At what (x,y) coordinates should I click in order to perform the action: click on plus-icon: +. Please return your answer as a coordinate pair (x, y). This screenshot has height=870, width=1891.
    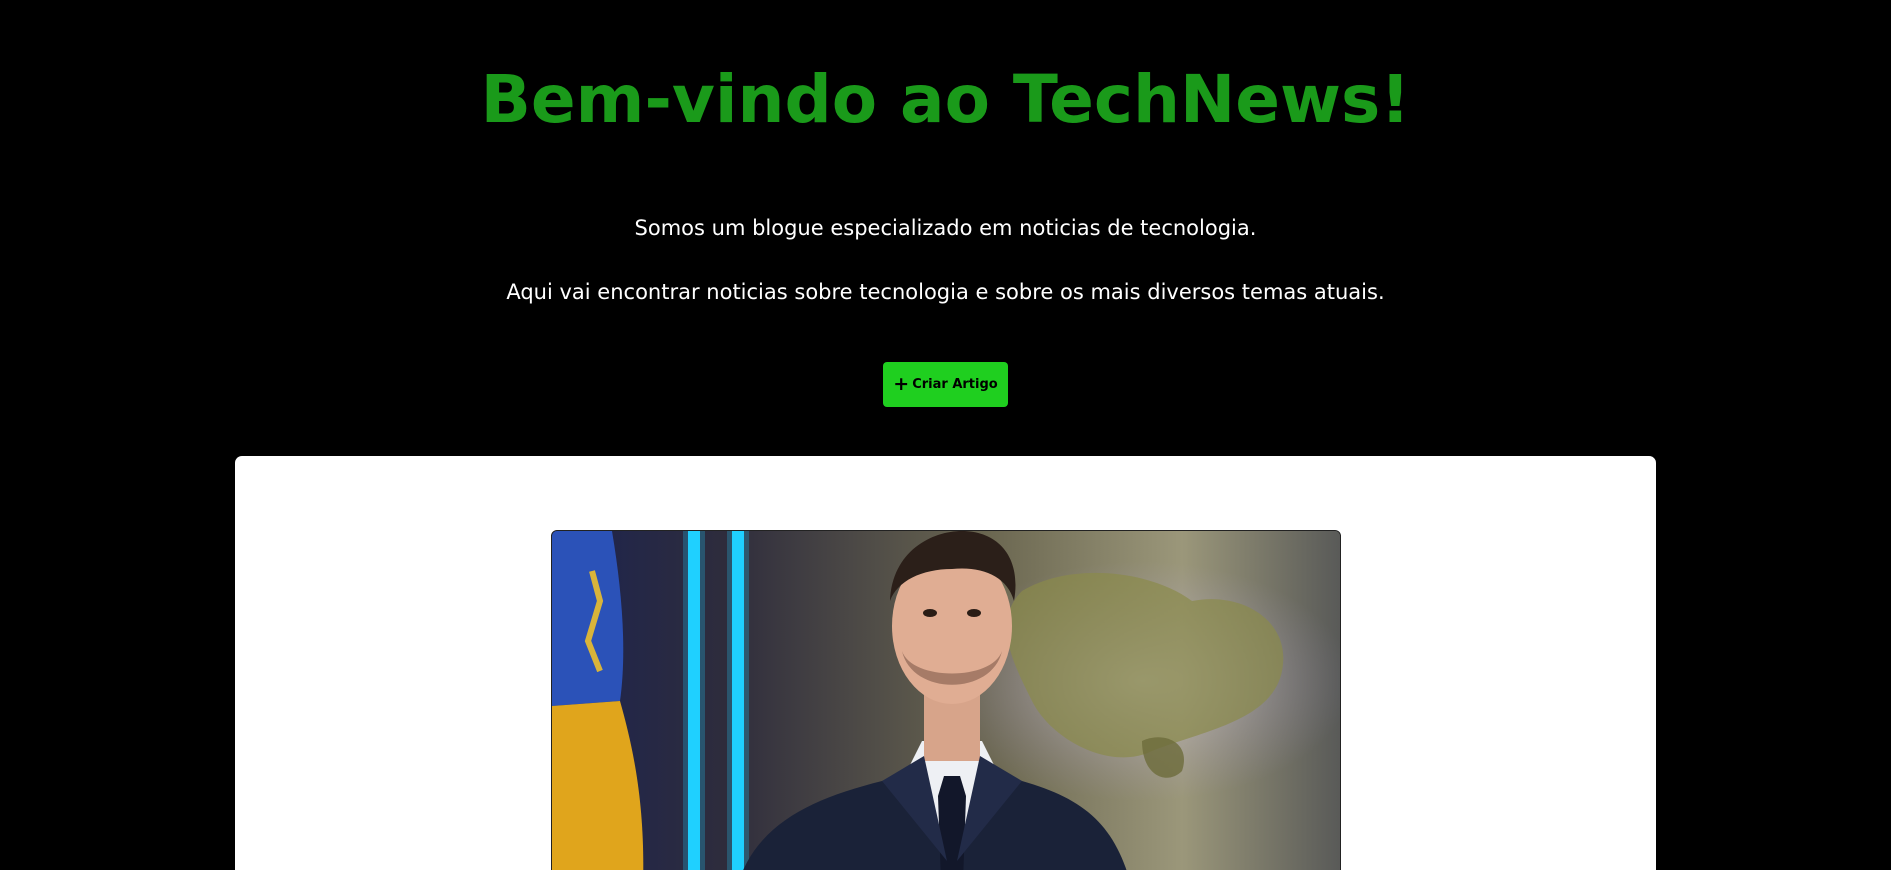
    Looking at the image, I should click on (901, 384).